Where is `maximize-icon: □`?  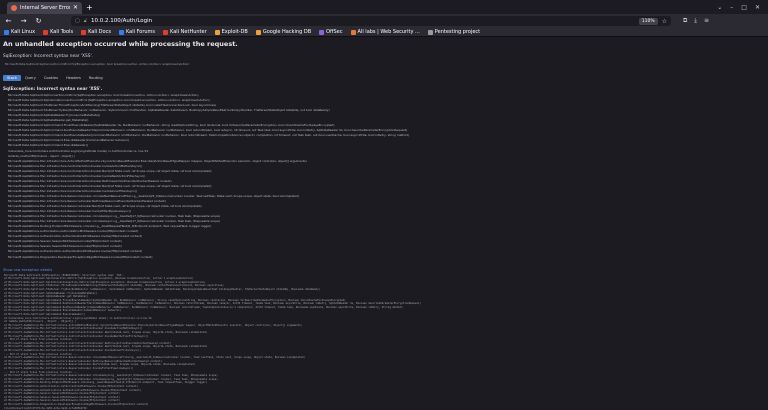 maximize-icon: □ is located at coordinates (744, 7).